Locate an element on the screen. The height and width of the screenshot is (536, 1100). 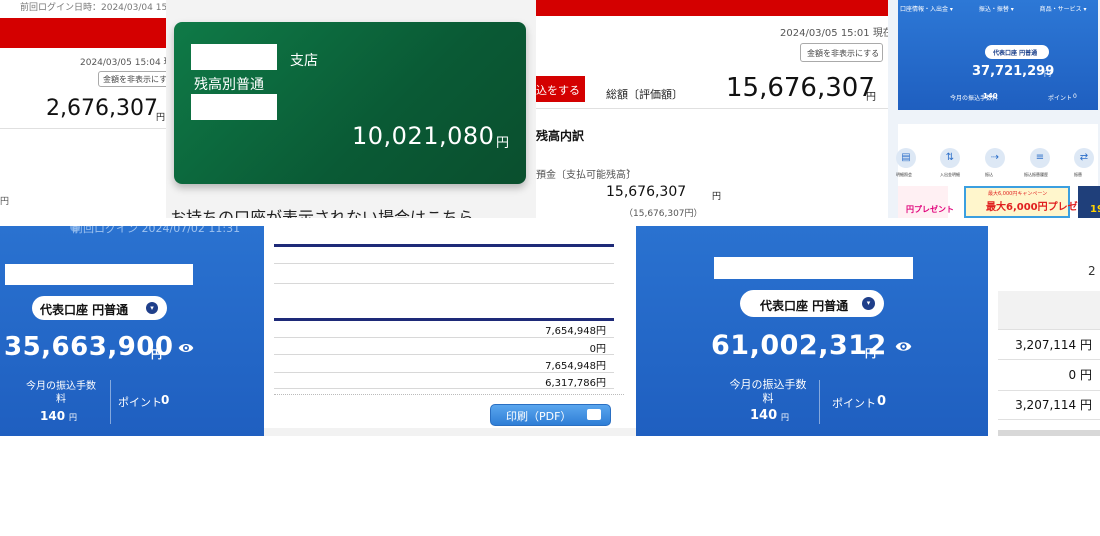
promo-banner-center: 最大6,000円キャンペーン 最大6,000円プレゼント is located at coordinates (1031, 202).